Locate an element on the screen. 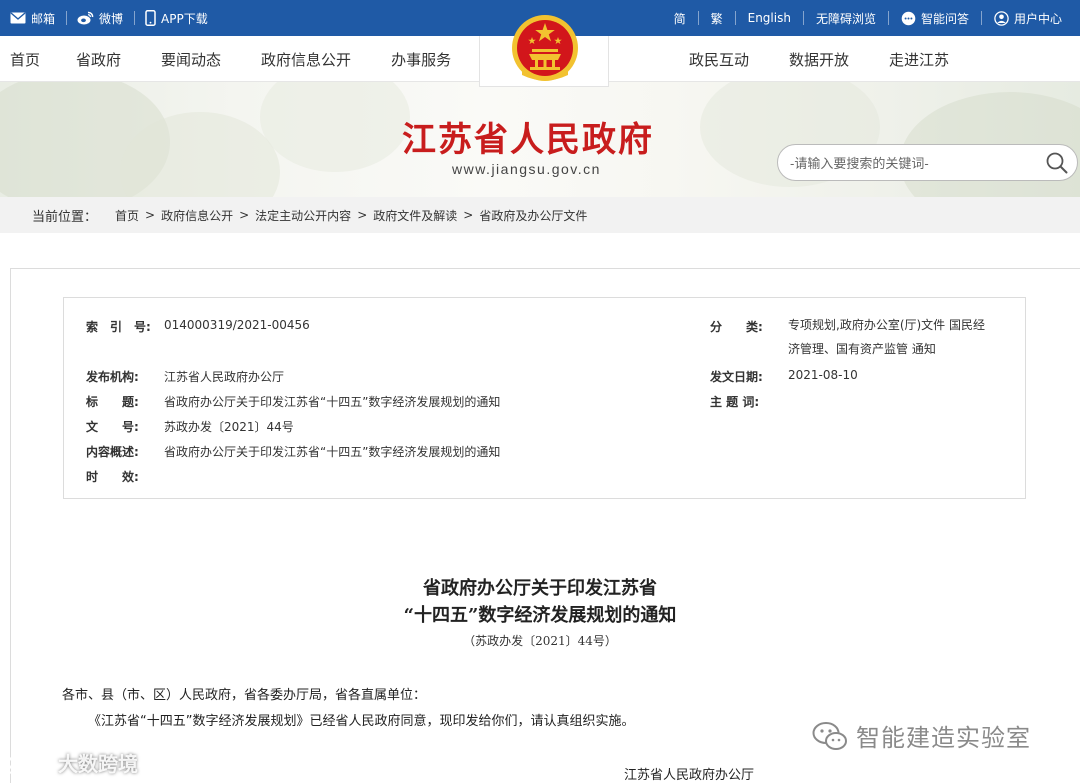 The width and height of the screenshot is (1080, 783). meta-category-row: 分 类: 专项规划,政府办公室(厅)文件 国民经 济管理、国有资产监管 通知 is located at coordinates (847, 339).